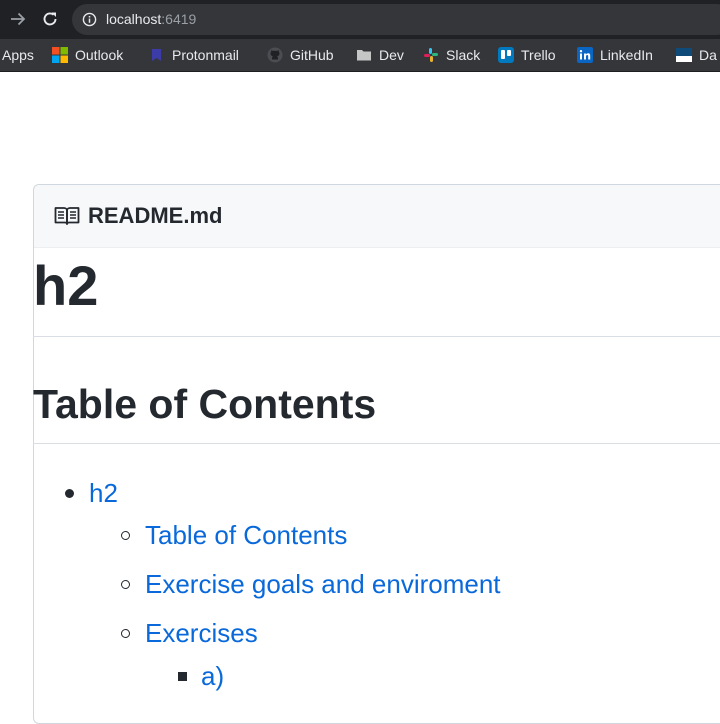 The height and width of the screenshot is (724, 720). What do you see at coordinates (99, 55) in the screenshot?
I see `bookmark-label: Outlook` at bounding box center [99, 55].